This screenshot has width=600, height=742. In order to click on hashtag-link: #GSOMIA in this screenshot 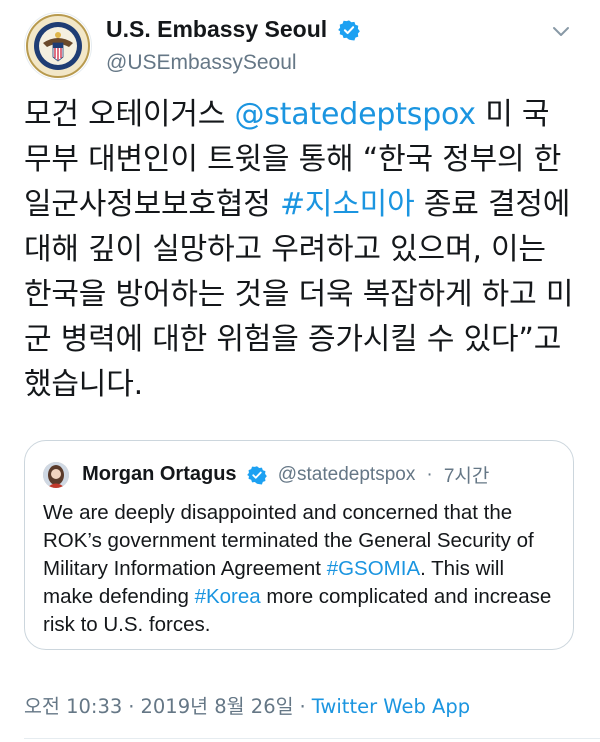, I will do `click(373, 568)`.